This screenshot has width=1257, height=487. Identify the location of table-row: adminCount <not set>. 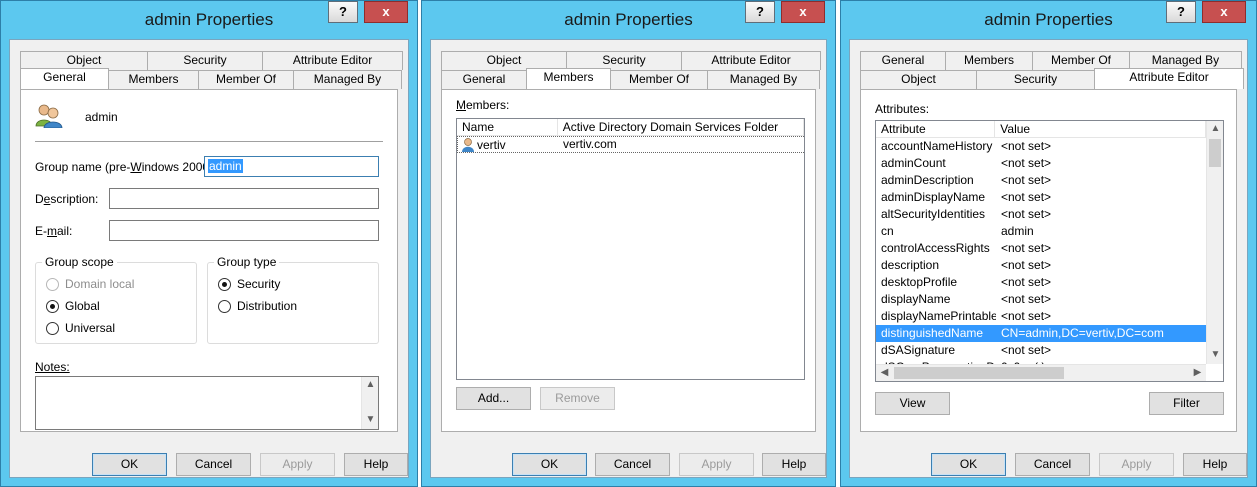
(1042, 163).